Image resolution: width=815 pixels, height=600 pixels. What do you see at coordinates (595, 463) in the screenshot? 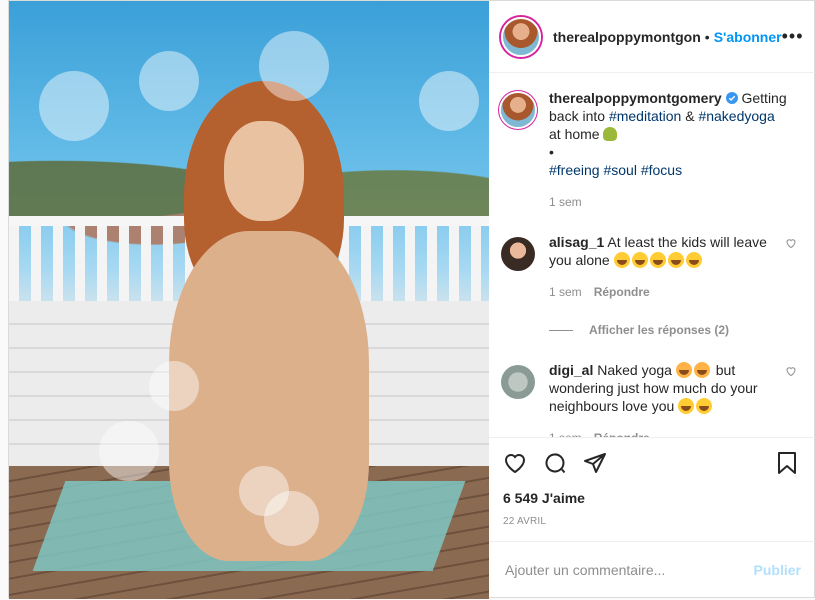
I see `share-icon` at bounding box center [595, 463].